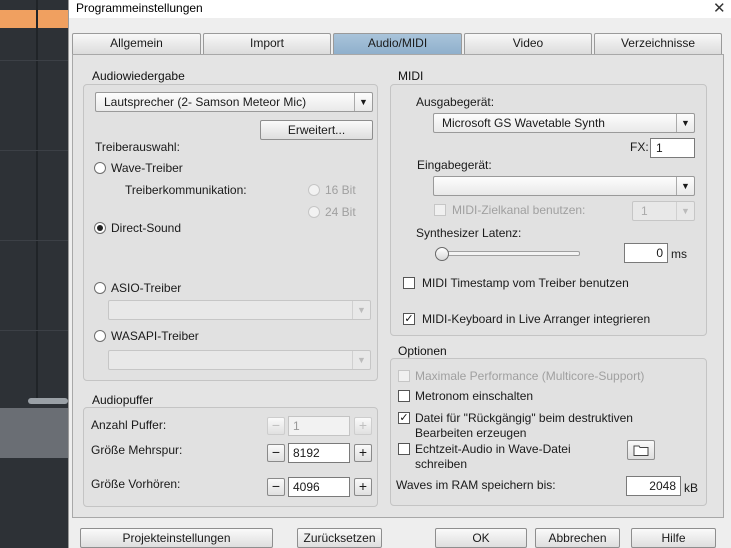 The height and width of the screenshot is (548, 731). Describe the element at coordinates (123, 400) in the screenshot. I see `audio-buffer-title: Audiopuffer` at that location.